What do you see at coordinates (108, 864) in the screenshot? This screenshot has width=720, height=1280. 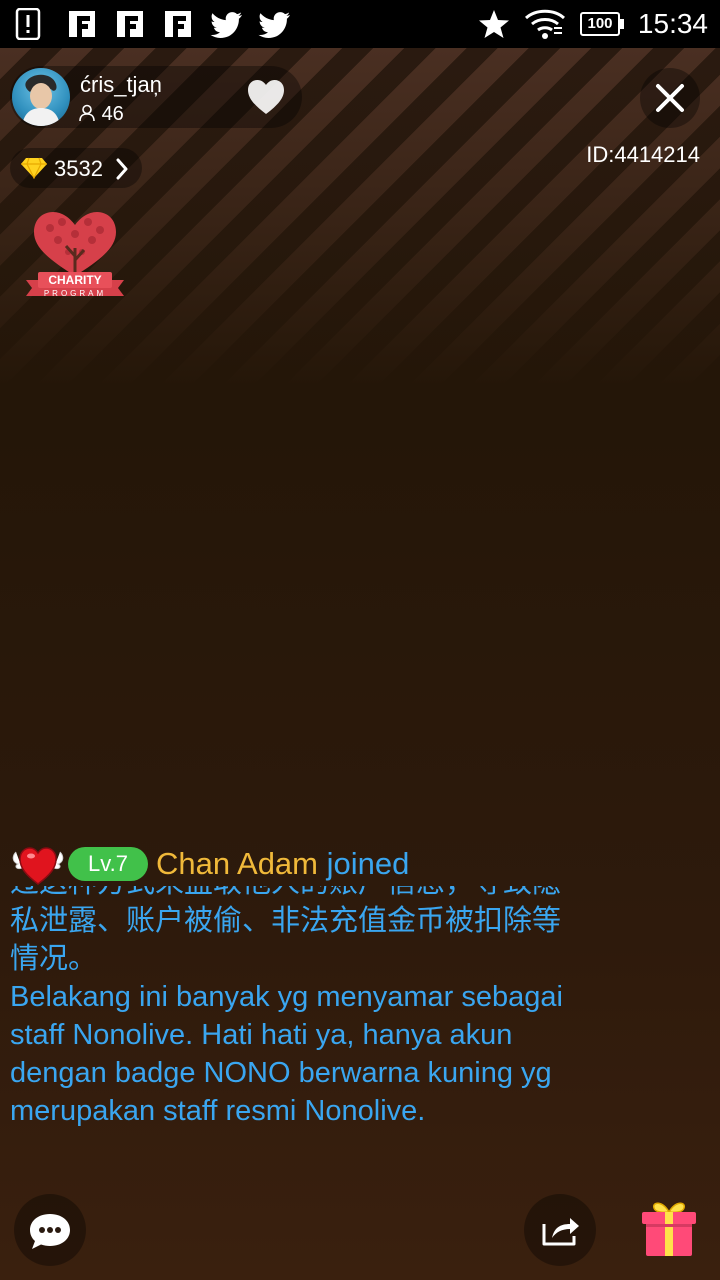 I see `level-badge: Lv.7` at bounding box center [108, 864].